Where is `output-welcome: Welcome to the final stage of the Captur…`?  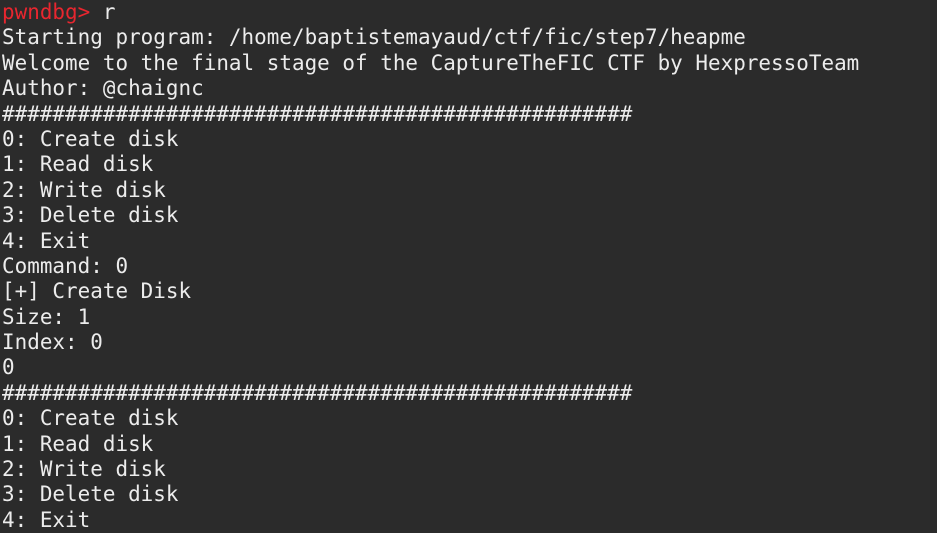
output-welcome: Welcome to the final stage of the Captur… is located at coordinates (431, 62).